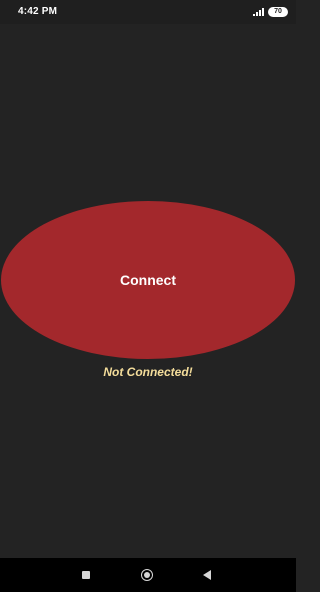 The image size is (320, 592). I want to click on battery-level: 70, so click(278, 11).